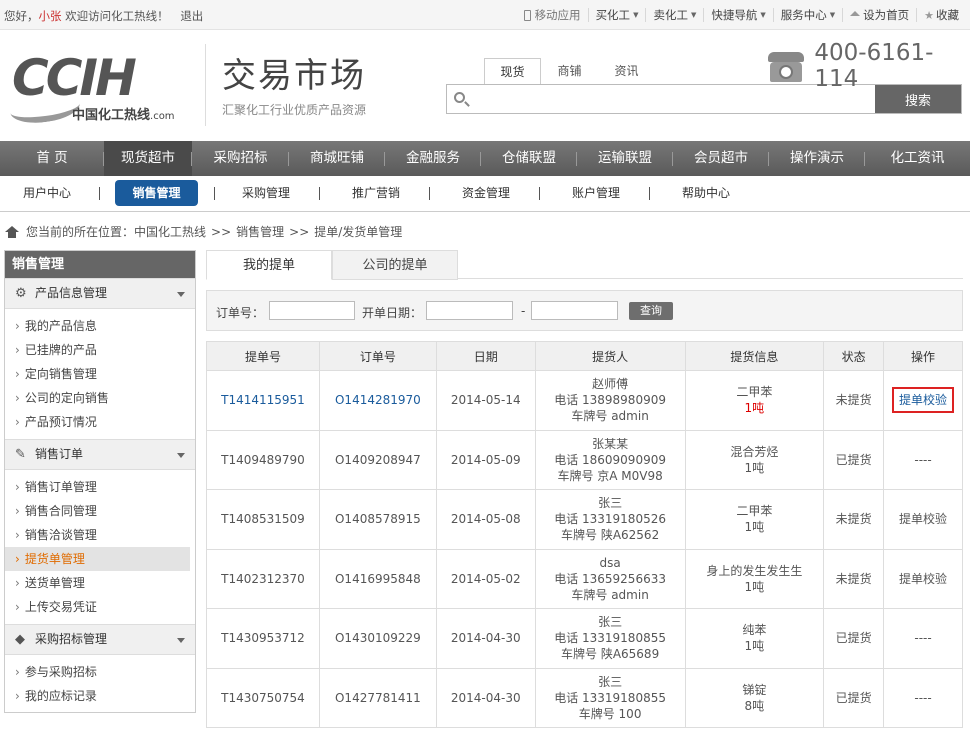 The width and height of the screenshot is (970, 738). What do you see at coordinates (596, 193) in the screenshot?
I see `subnav-account: 账户管理` at bounding box center [596, 193].